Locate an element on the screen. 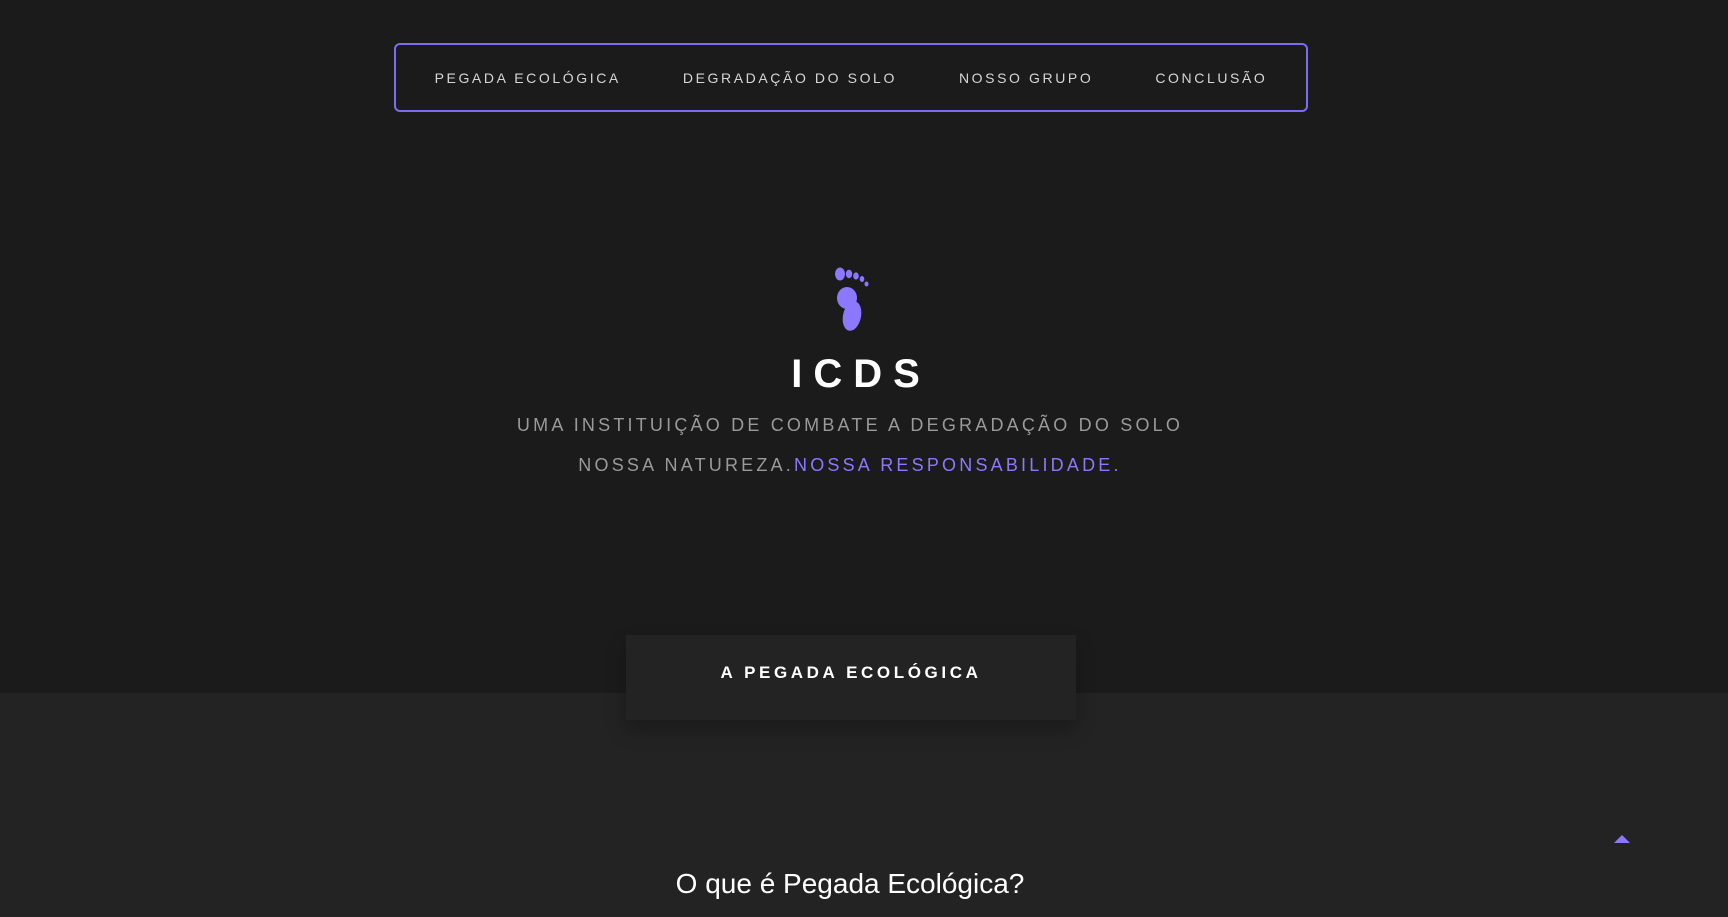  caret-up-icon is located at coordinates (1622, 839).